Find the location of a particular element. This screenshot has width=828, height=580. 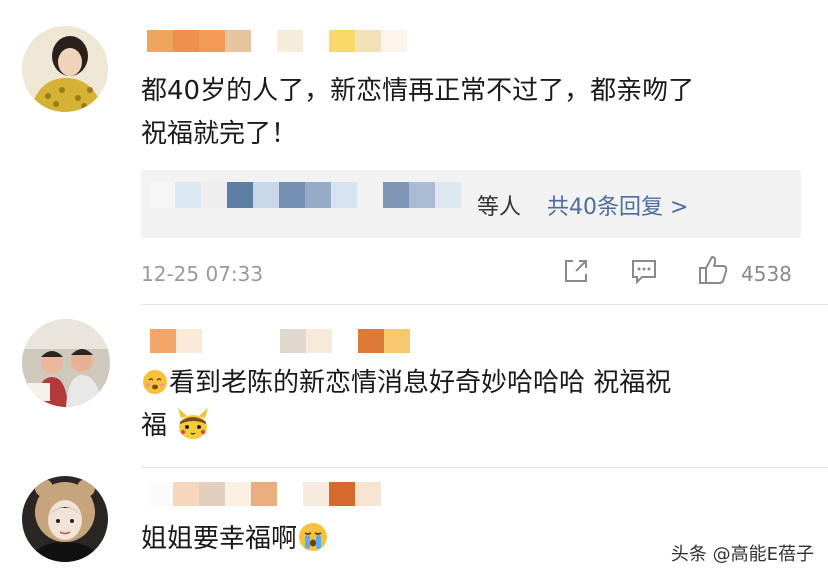

comment-text: 看到老陈的新恋情消息好奇妙哈哈哈 祝福祝 福 is located at coordinates (476, 405).